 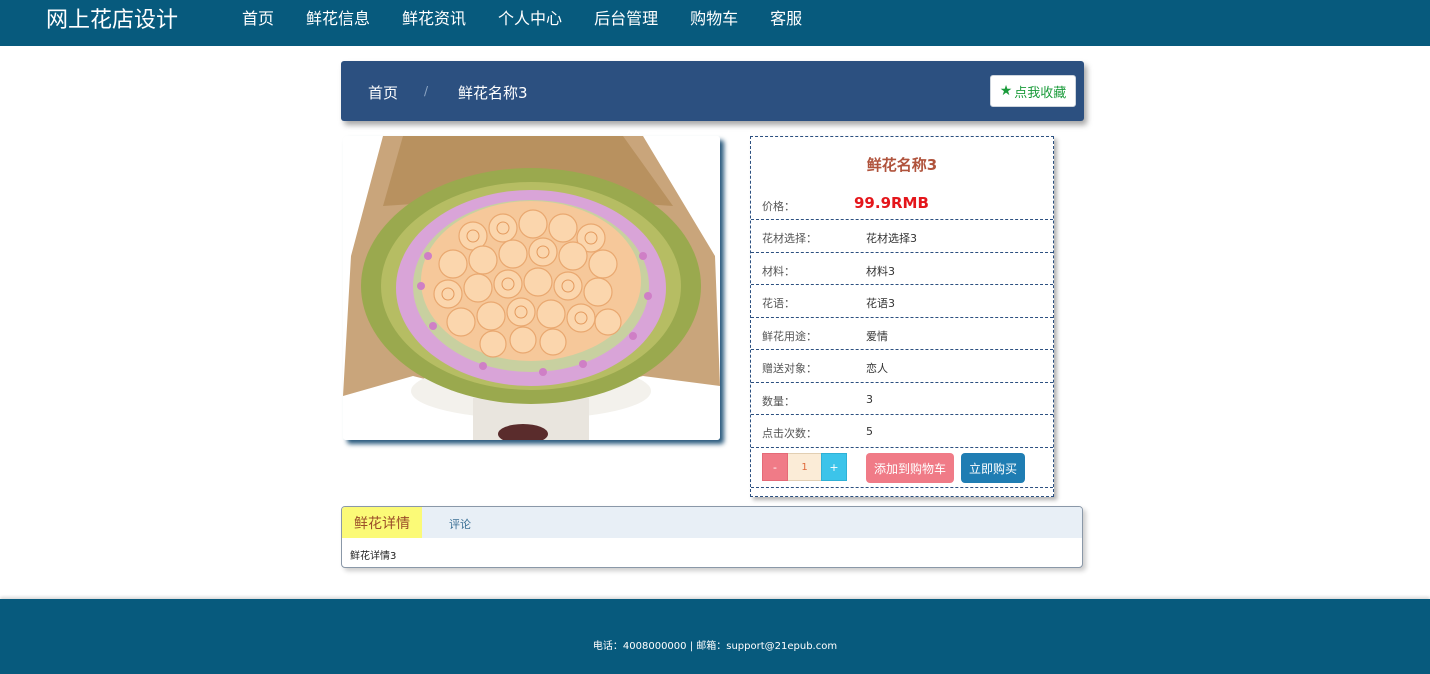 I want to click on breadcrumb-current: 鲜花名称3, so click(x=493, y=93).